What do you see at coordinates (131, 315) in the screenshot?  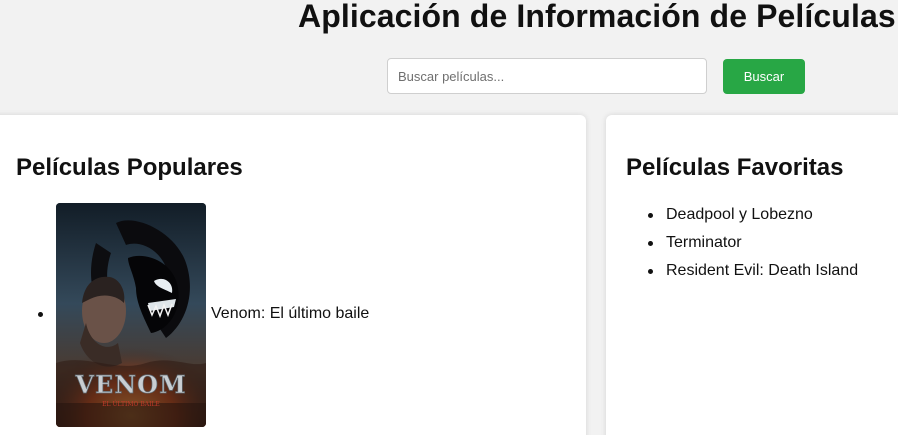 I see `movie-poster: VENOM EL ÚLTIMO BAILE` at bounding box center [131, 315].